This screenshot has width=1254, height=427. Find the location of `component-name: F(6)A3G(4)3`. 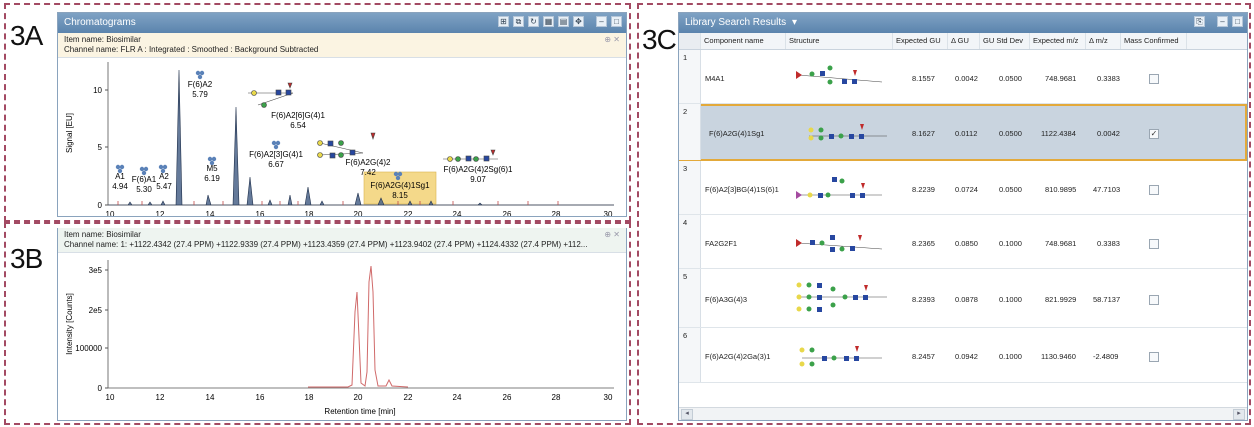

component-name: F(6)A3G(4)3 is located at coordinates (726, 299).